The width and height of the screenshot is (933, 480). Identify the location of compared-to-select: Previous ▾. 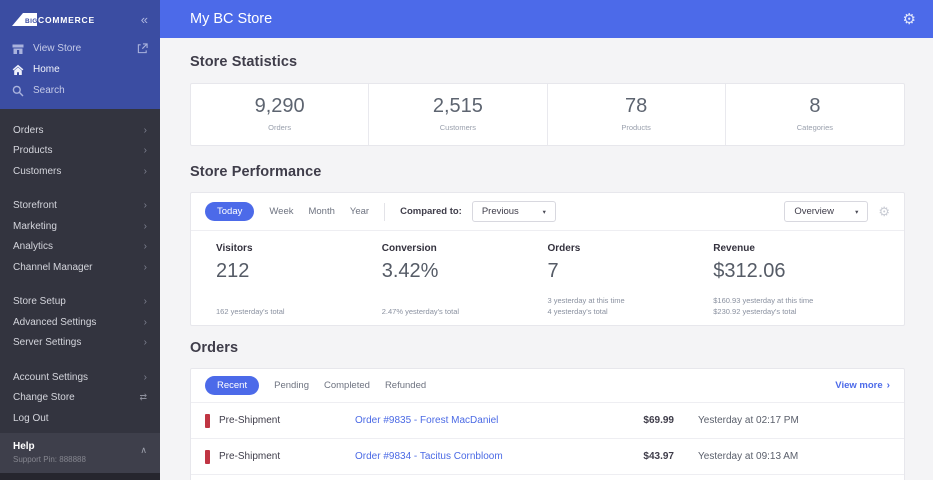
(513, 211).